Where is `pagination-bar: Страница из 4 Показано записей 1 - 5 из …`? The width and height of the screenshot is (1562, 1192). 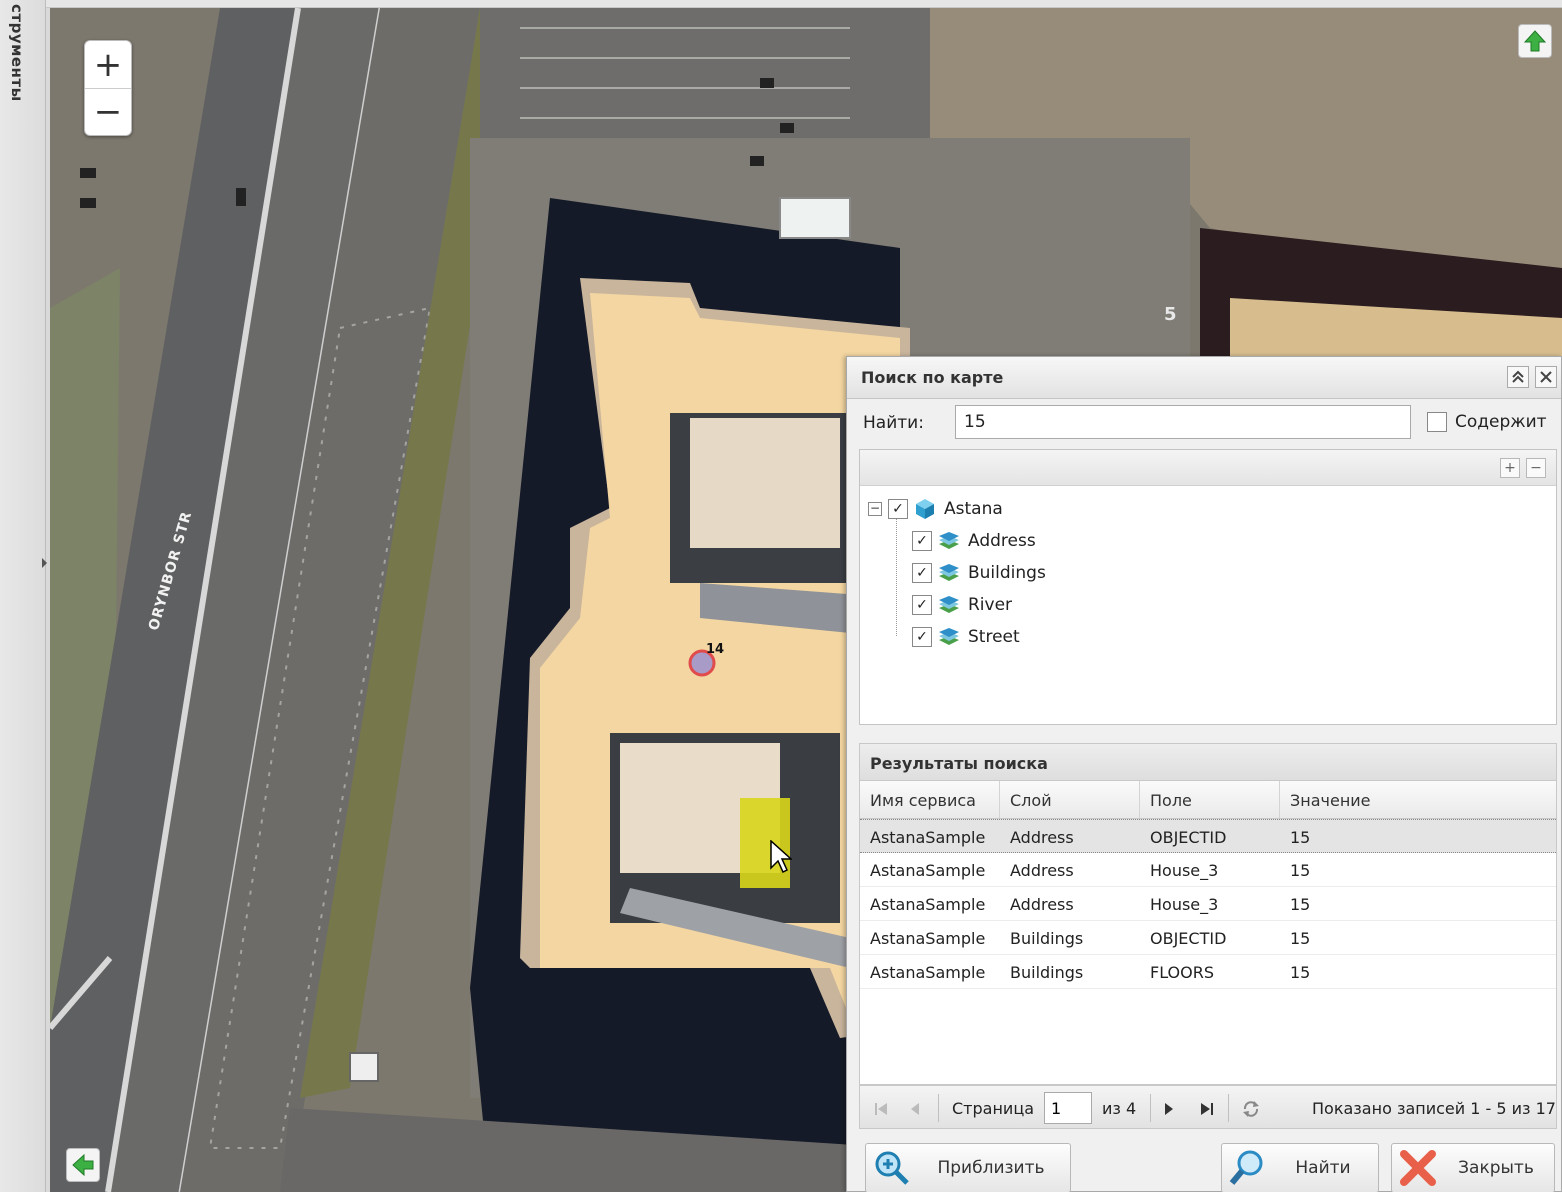
pagination-bar: Страница из 4 Показано записей 1 - 5 из … is located at coordinates (1208, 1107).